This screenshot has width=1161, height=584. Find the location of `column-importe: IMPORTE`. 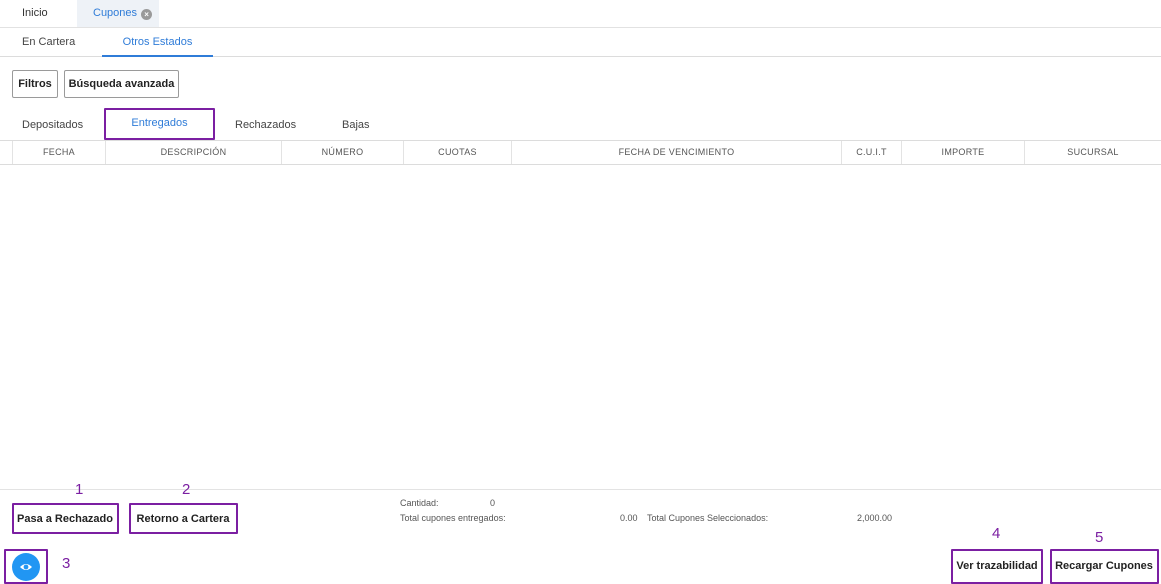

column-importe: IMPORTE is located at coordinates (963, 152).